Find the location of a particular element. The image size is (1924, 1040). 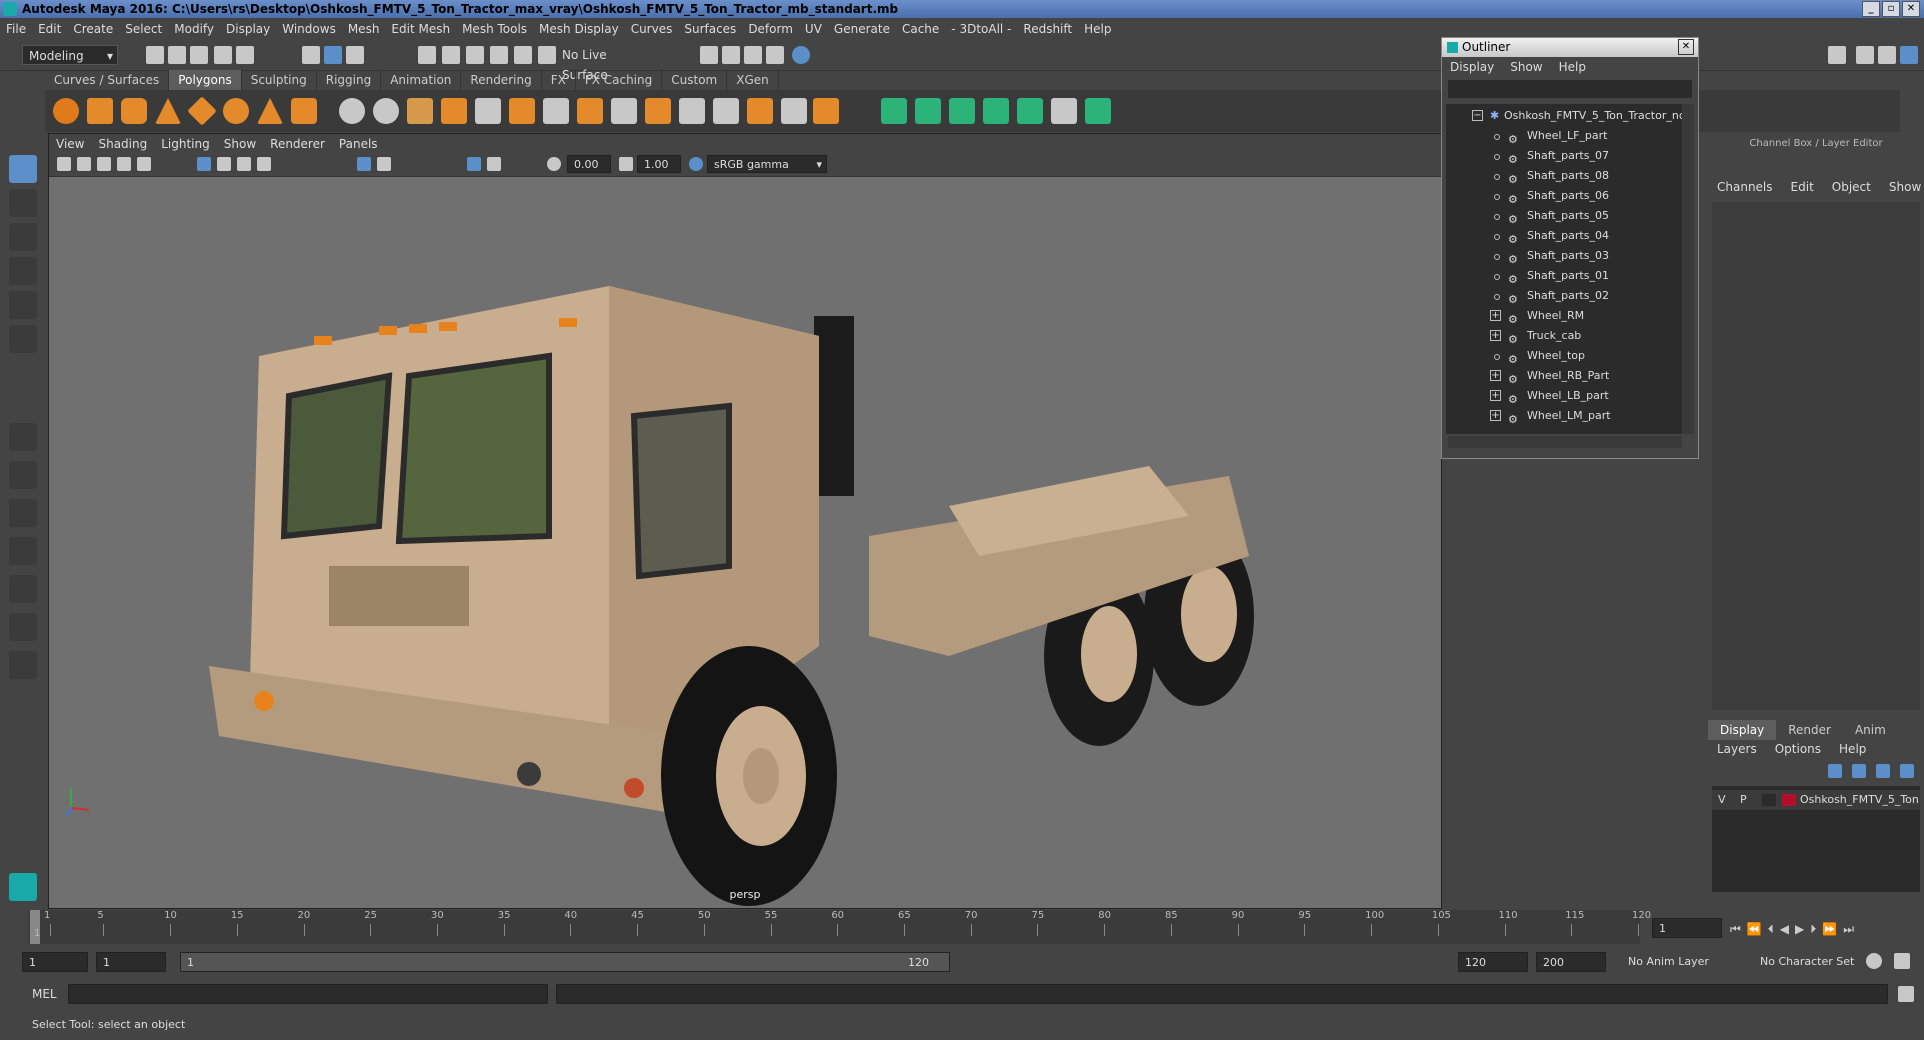

script-editor-icon is located at coordinates (1906, 994).